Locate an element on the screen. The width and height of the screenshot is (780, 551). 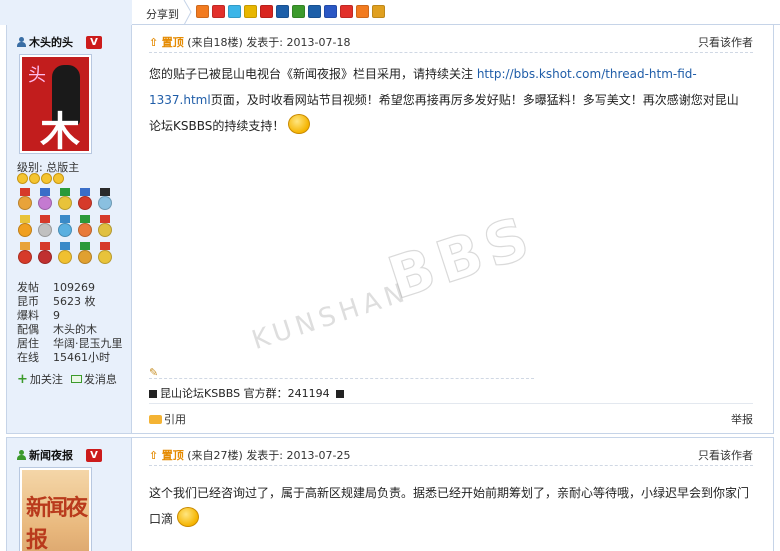
stat-row: 昆币 5623 枚 is located at coordinates (72, 302).